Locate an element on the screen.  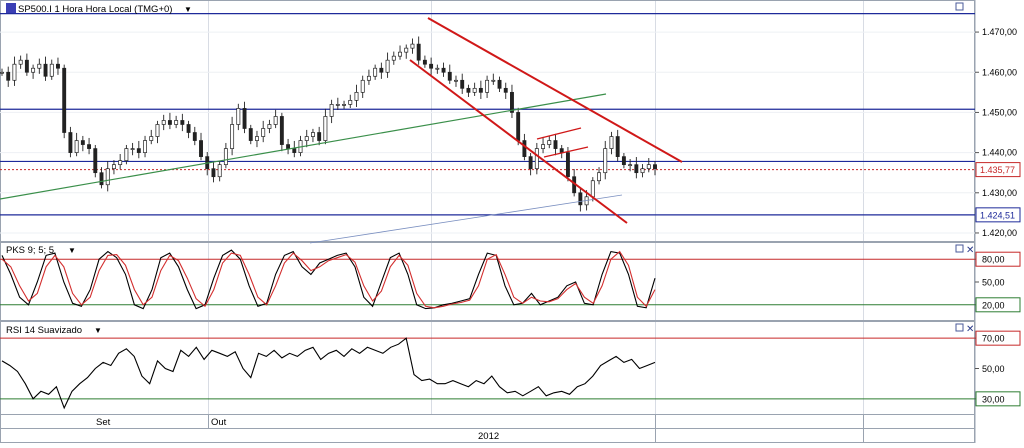
price-tick-label: 1.420,00 is located at coordinates (999, 233).